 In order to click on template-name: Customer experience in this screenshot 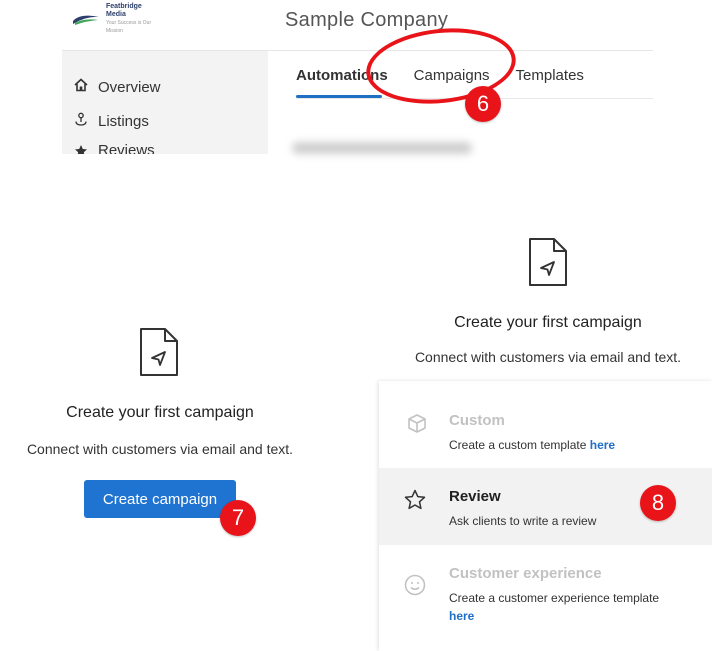, I will do `click(525, 573)`.